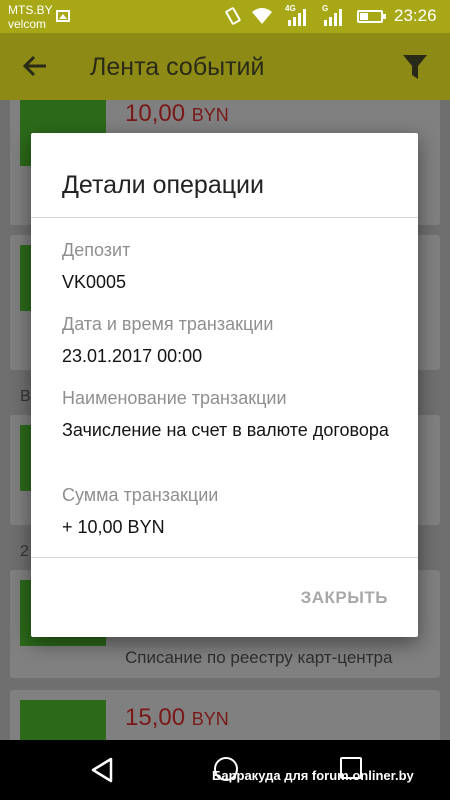 The height and width of the screenshot is (800, 450). Describe the element at coordinates (415, 15) in the screenshot. I see `clock: 23:26` at that location.